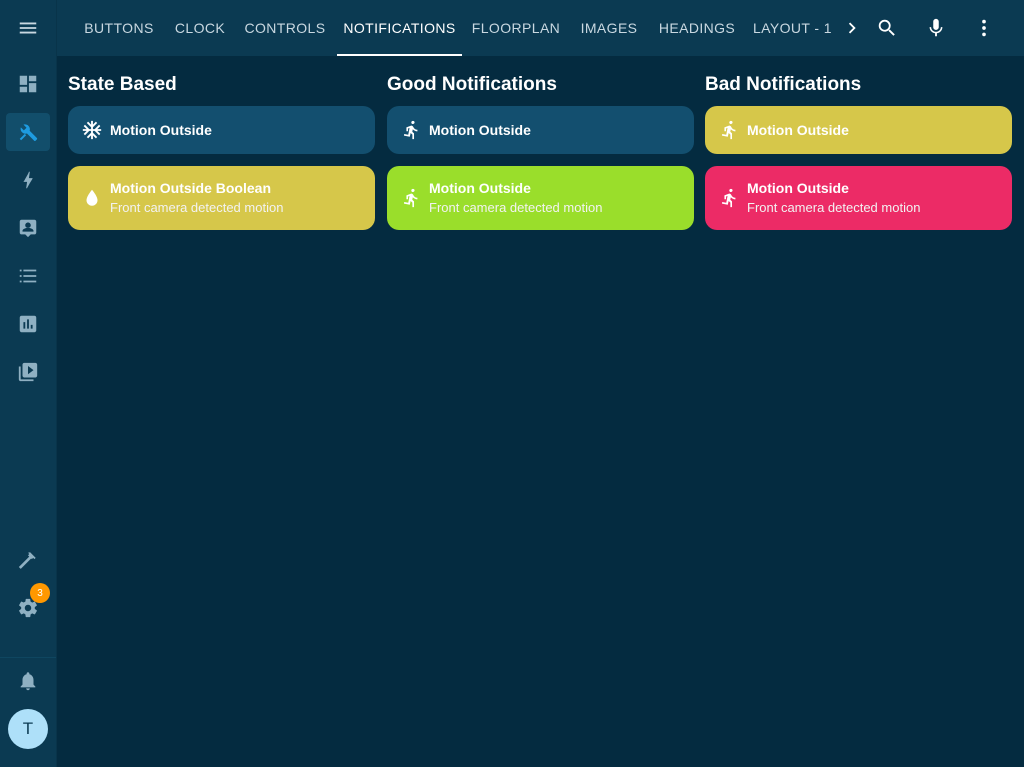  I want to click on search-icon, so click(886, 27).